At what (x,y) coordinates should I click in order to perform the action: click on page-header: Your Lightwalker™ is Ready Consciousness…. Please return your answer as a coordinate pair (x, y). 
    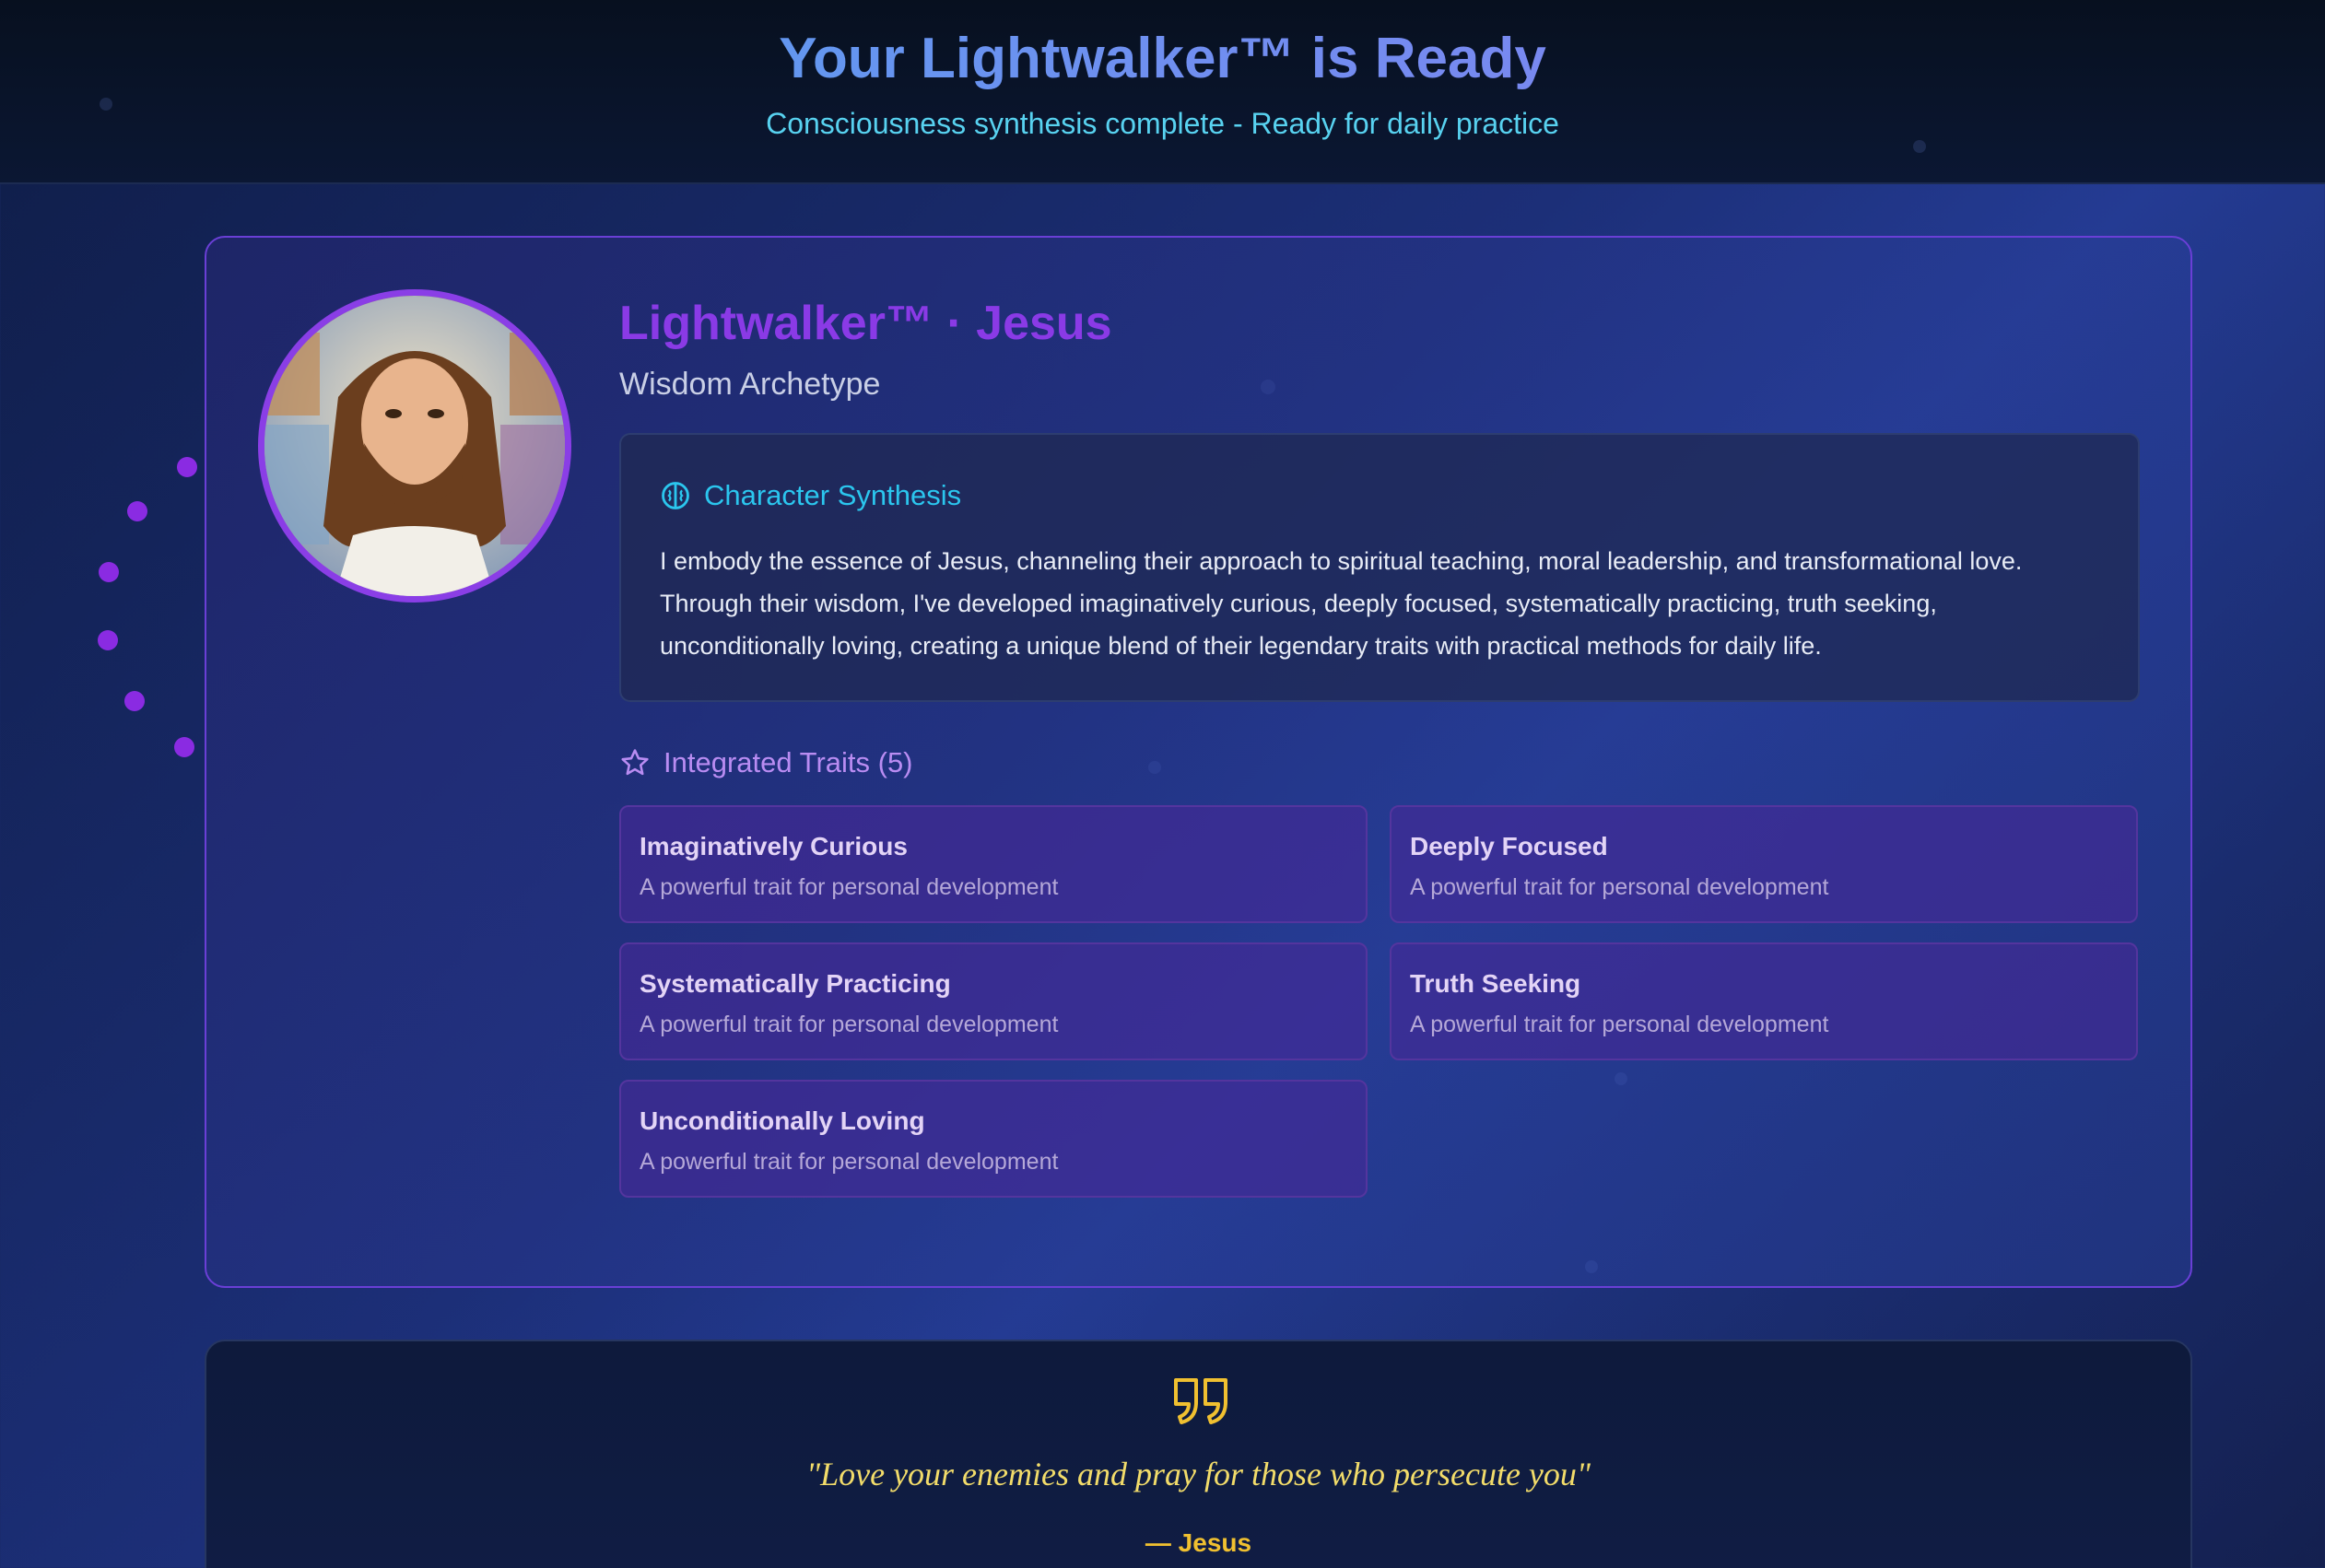
    Looking at the image, I should click on (1162, 92).